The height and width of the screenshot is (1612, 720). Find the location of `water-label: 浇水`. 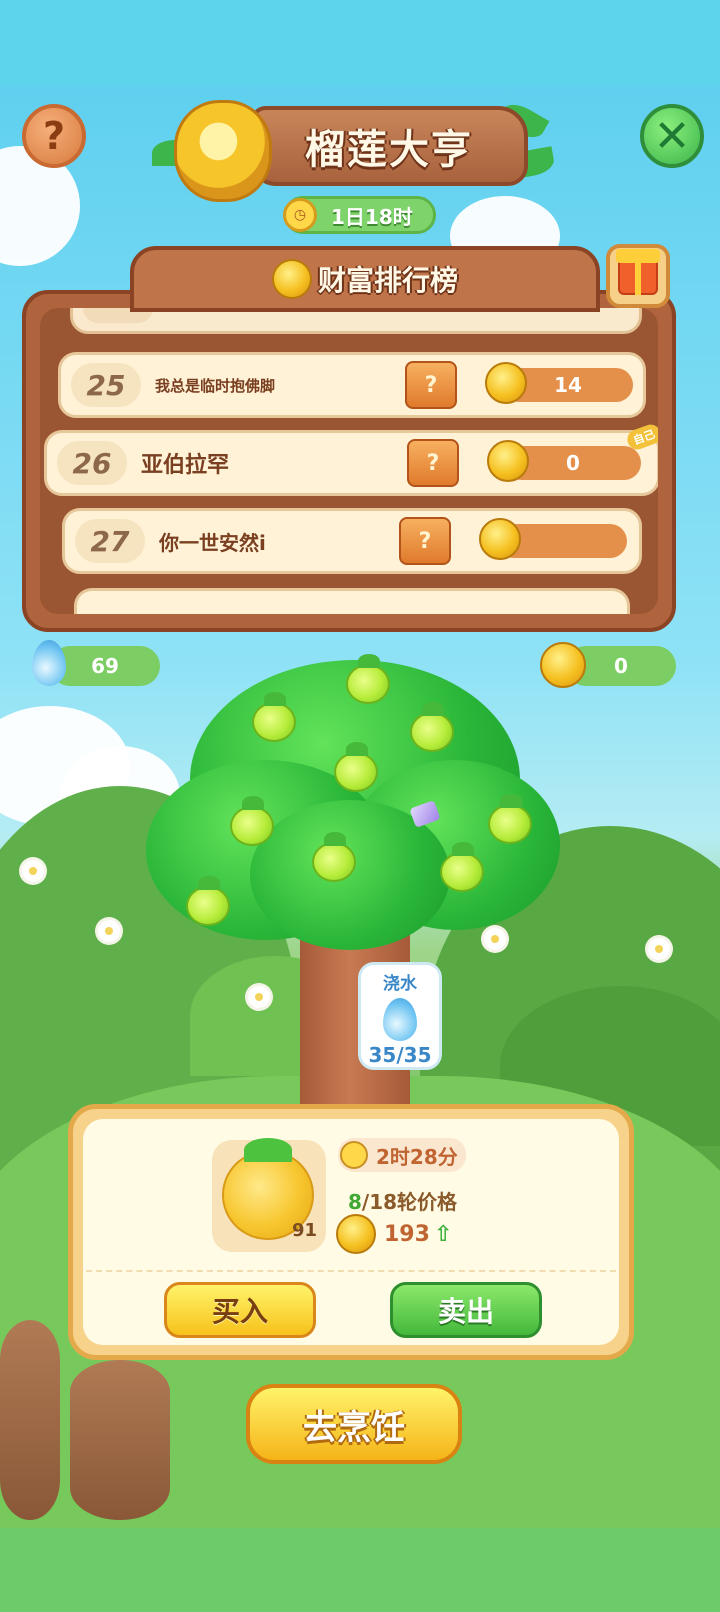

water-label: 浇水 is located at coordinates (400, 984).